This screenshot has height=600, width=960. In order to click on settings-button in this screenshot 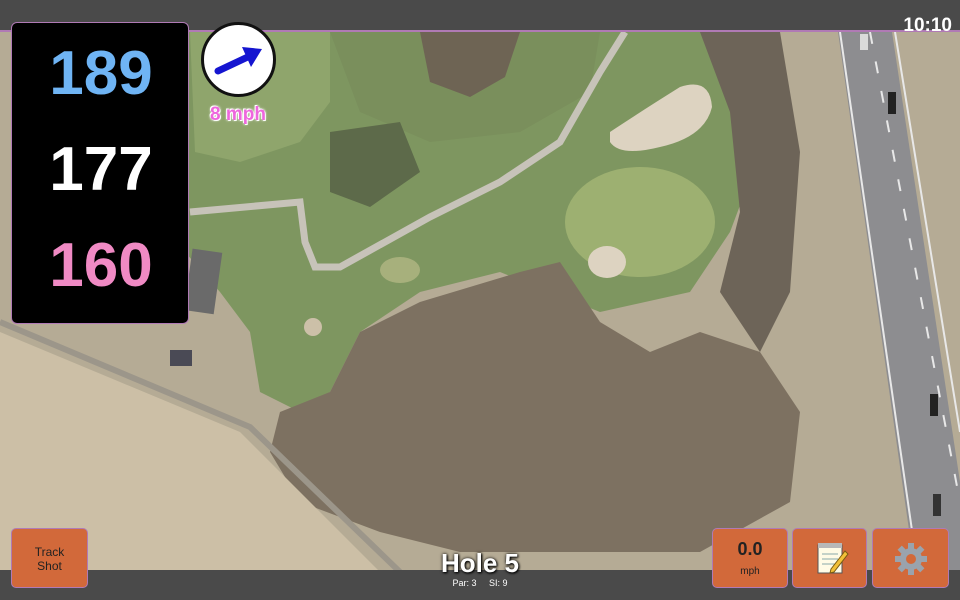, I will do `click(910, 558)`.